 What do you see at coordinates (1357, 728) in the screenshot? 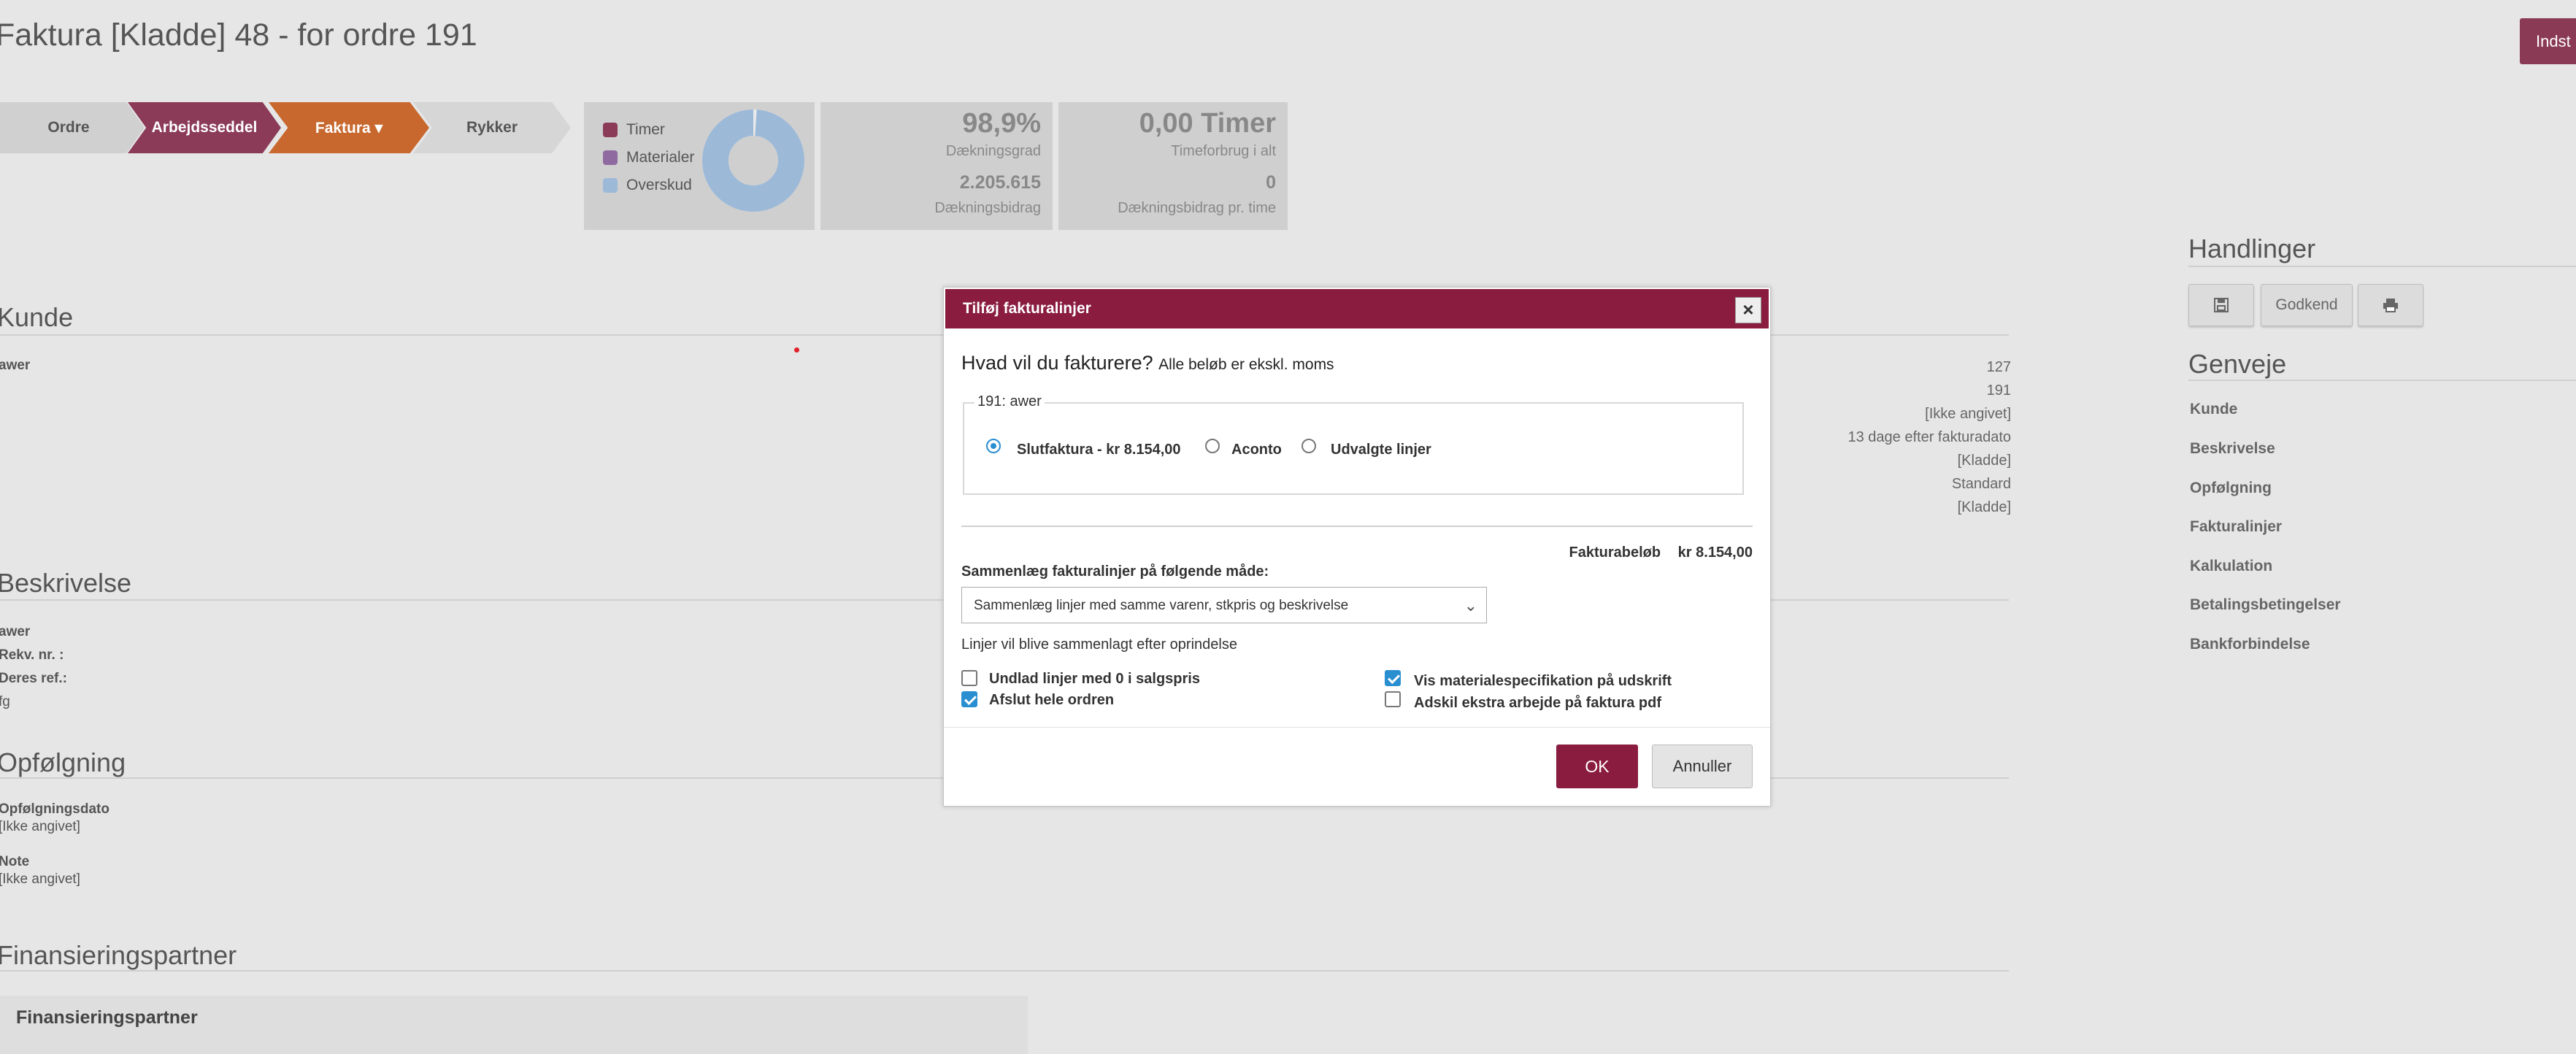
I see `dialog-footer-divider` at bounding box center [1357, 728].